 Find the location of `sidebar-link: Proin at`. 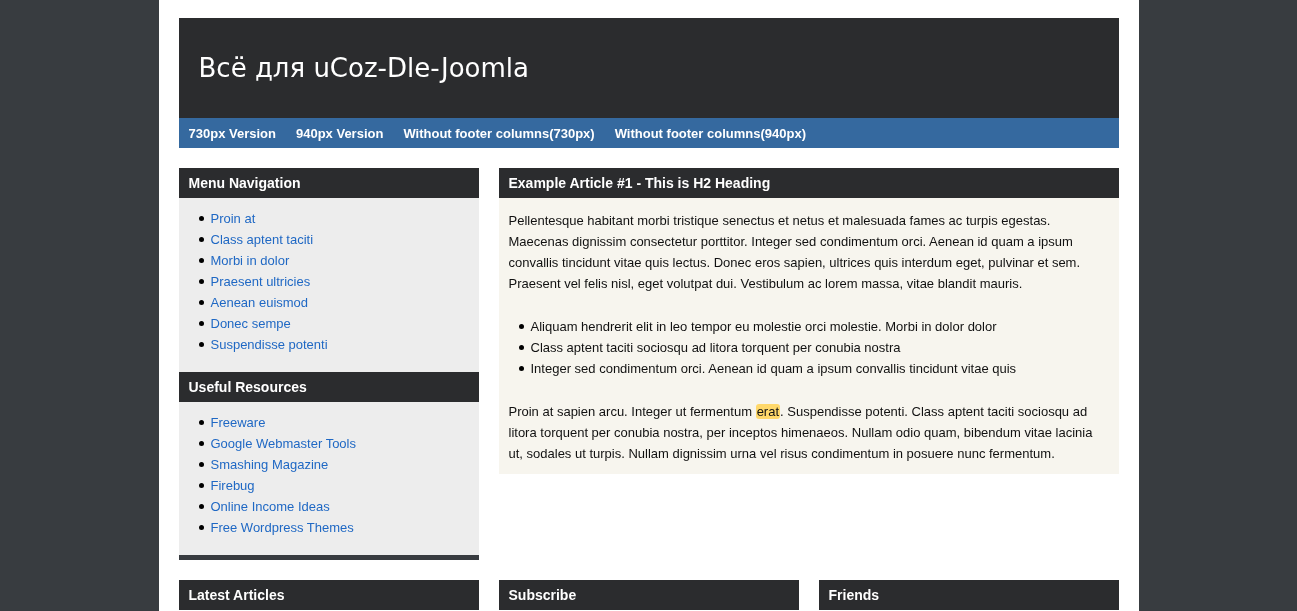

sidebar-link: Proin at is located at coordinates (233, 218).